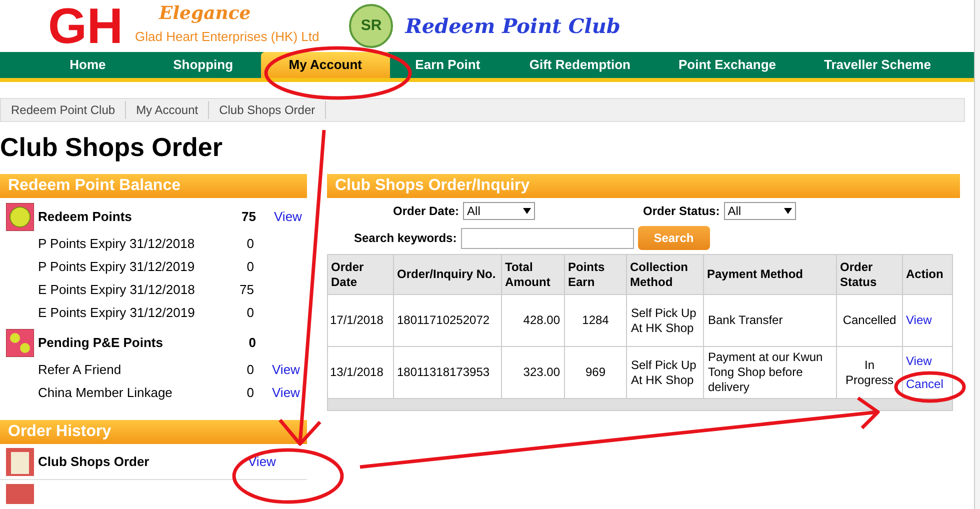 The width and height of the screenshot is (980, 509). I want to click on table-cell: Cancelled, so click(869, 320).